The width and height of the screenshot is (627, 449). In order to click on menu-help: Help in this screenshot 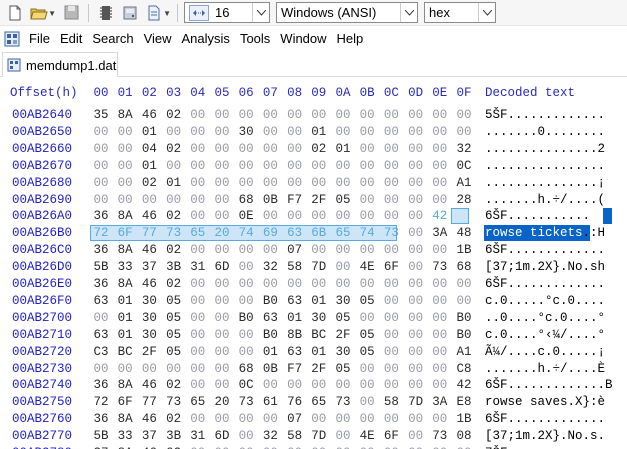, I will do `click(350, 39)`.